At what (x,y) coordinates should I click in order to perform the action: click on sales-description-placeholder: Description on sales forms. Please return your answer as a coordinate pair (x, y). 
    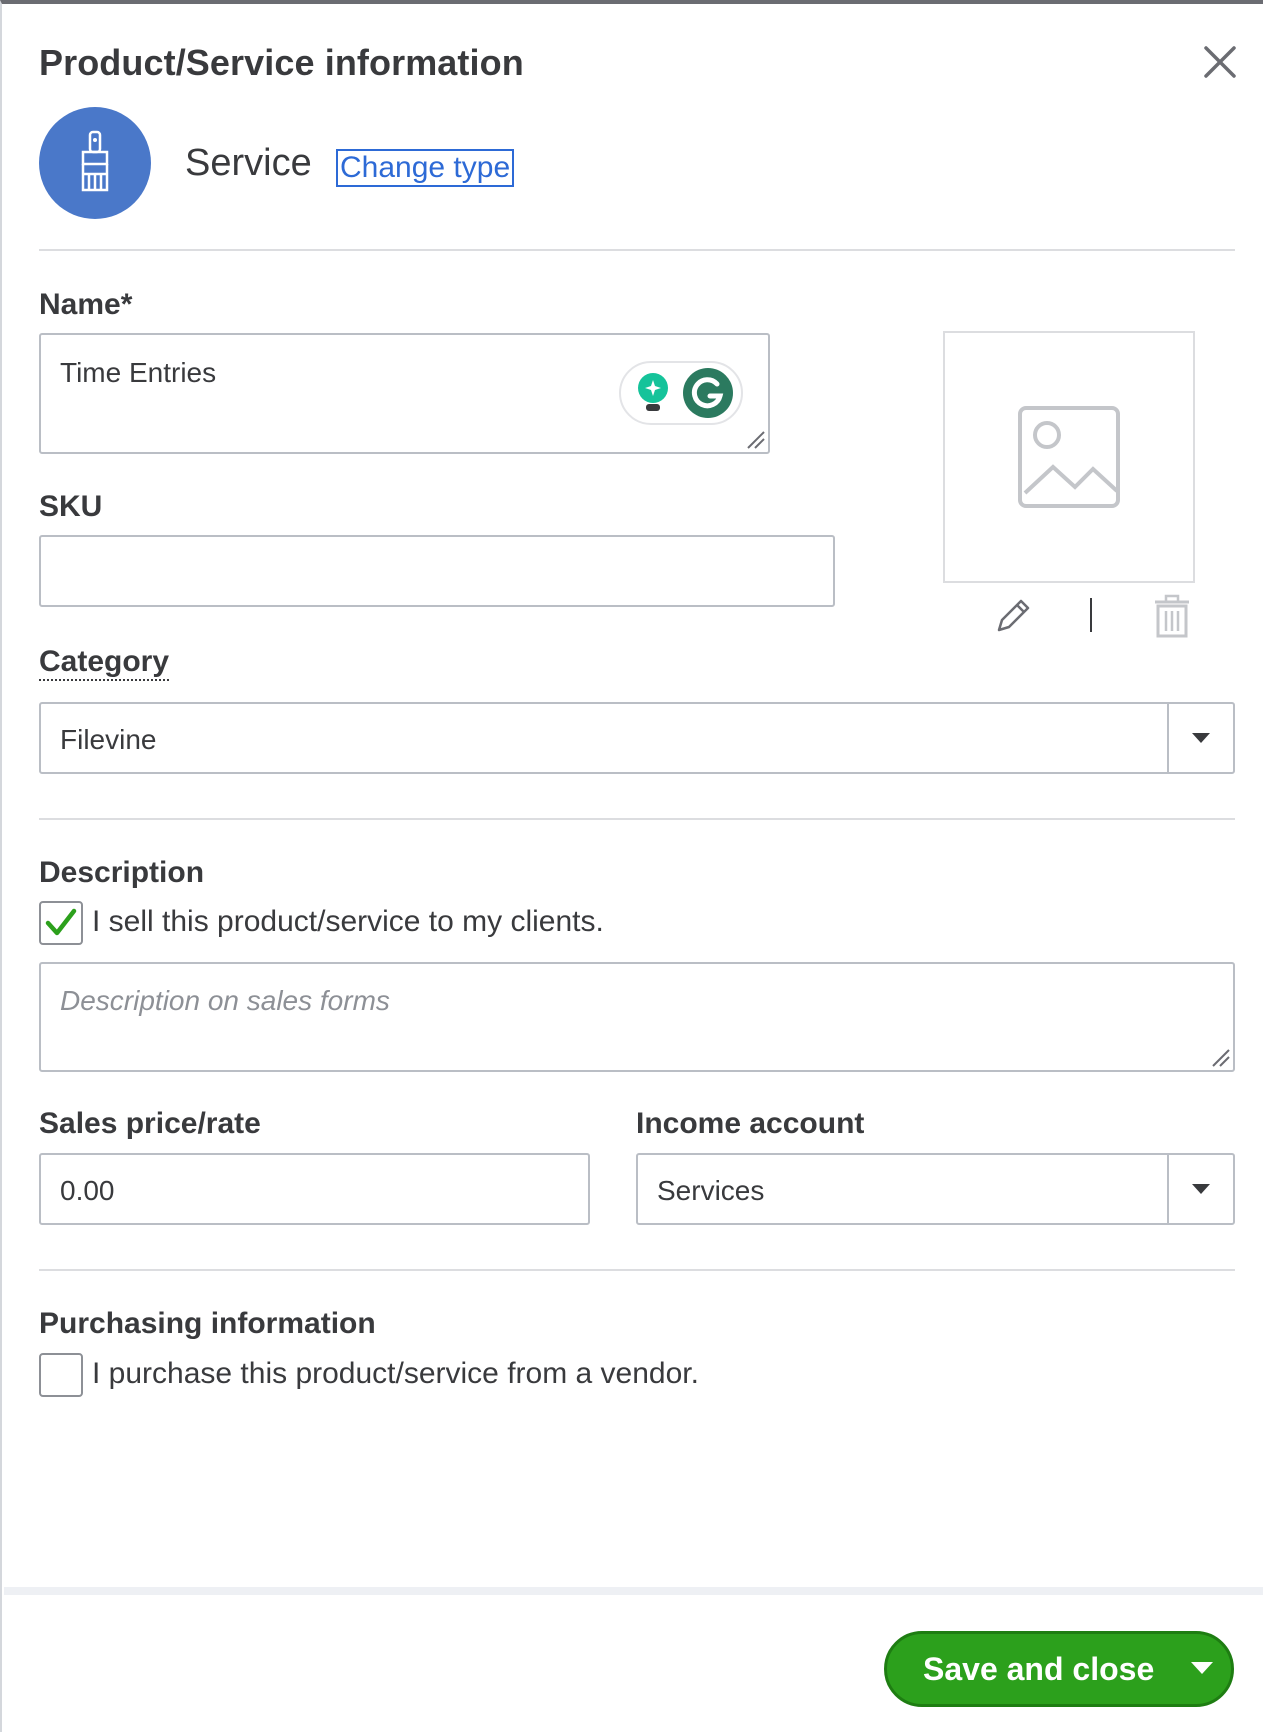
    Looking at the image, I should click on (225, 1000).